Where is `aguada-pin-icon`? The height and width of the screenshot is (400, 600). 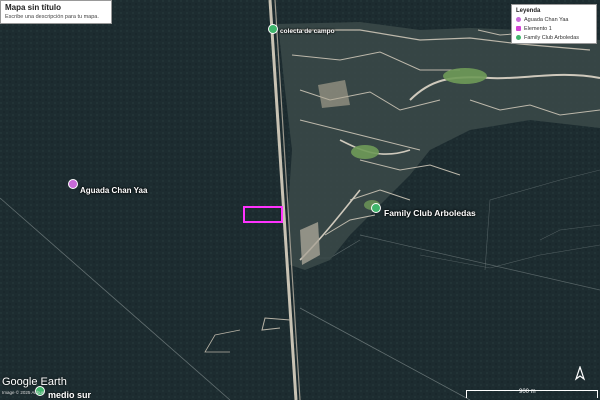 aguada-pin-icon is located at coordinates (73, 184).